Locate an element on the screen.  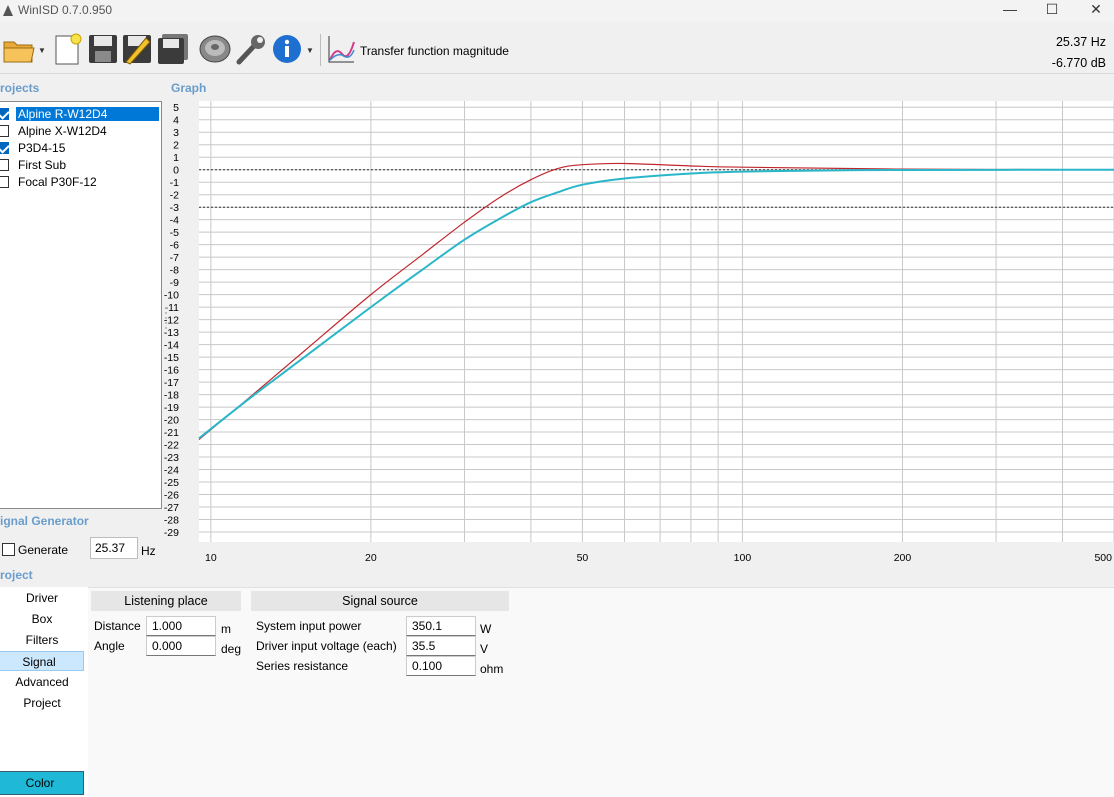
toolbar-separator is located at coordinates (320, 50).